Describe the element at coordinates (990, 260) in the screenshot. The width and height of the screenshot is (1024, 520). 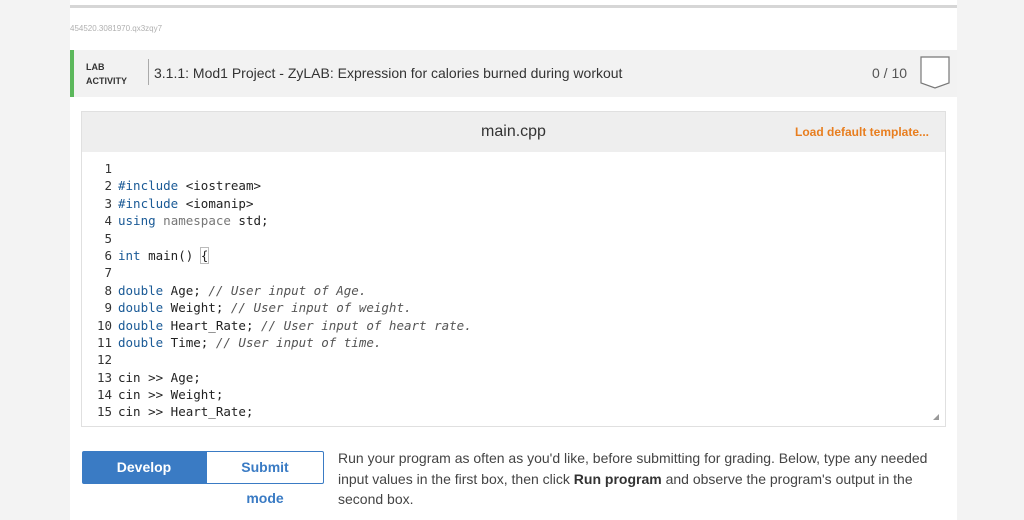
I see `right-gutter` at that location.